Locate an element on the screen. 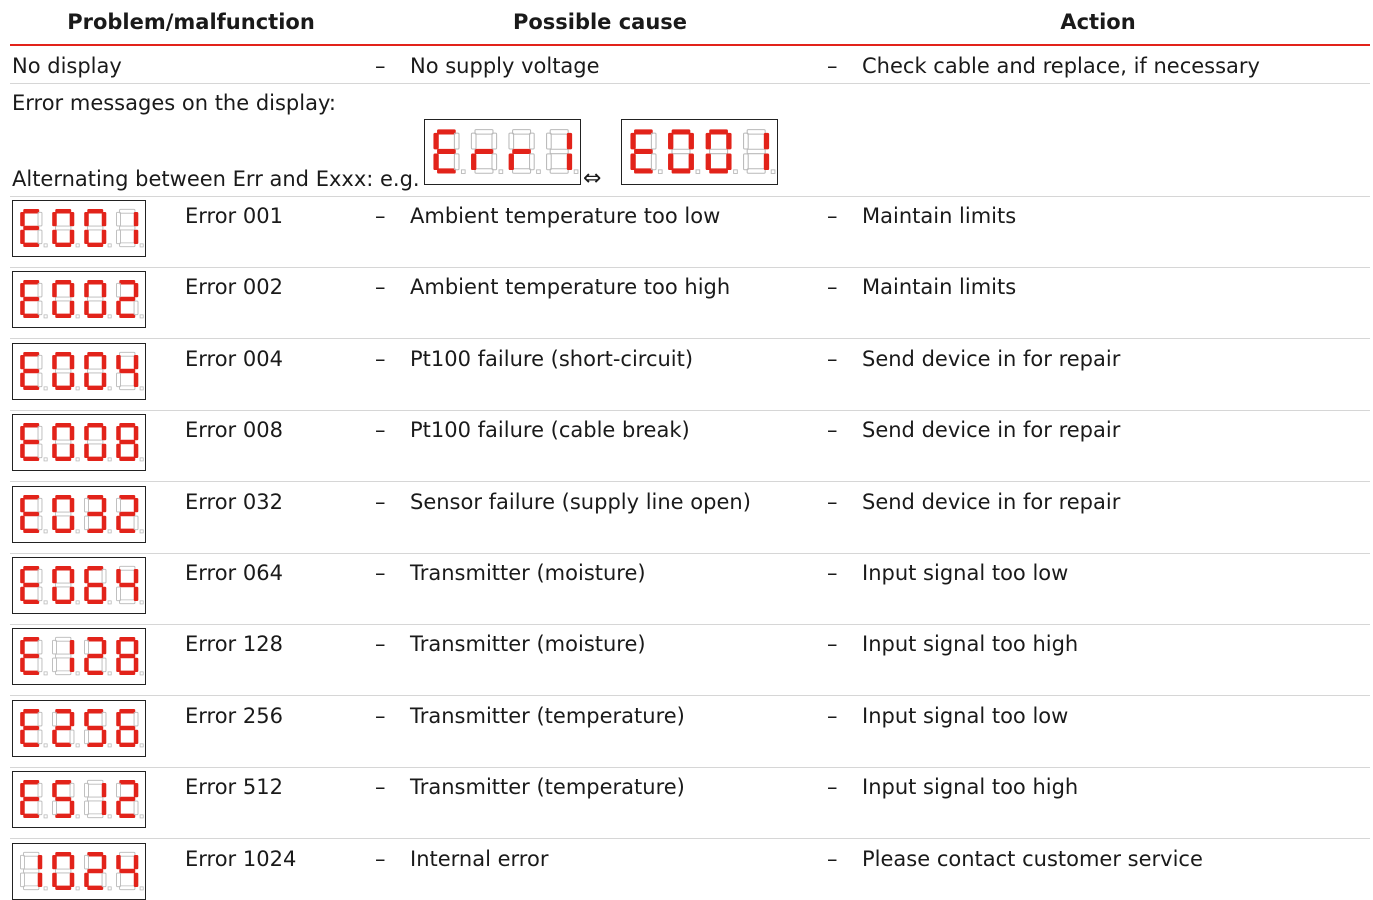 The image size is (1373, 900). example-display-err is located at coordinates (502, 152).